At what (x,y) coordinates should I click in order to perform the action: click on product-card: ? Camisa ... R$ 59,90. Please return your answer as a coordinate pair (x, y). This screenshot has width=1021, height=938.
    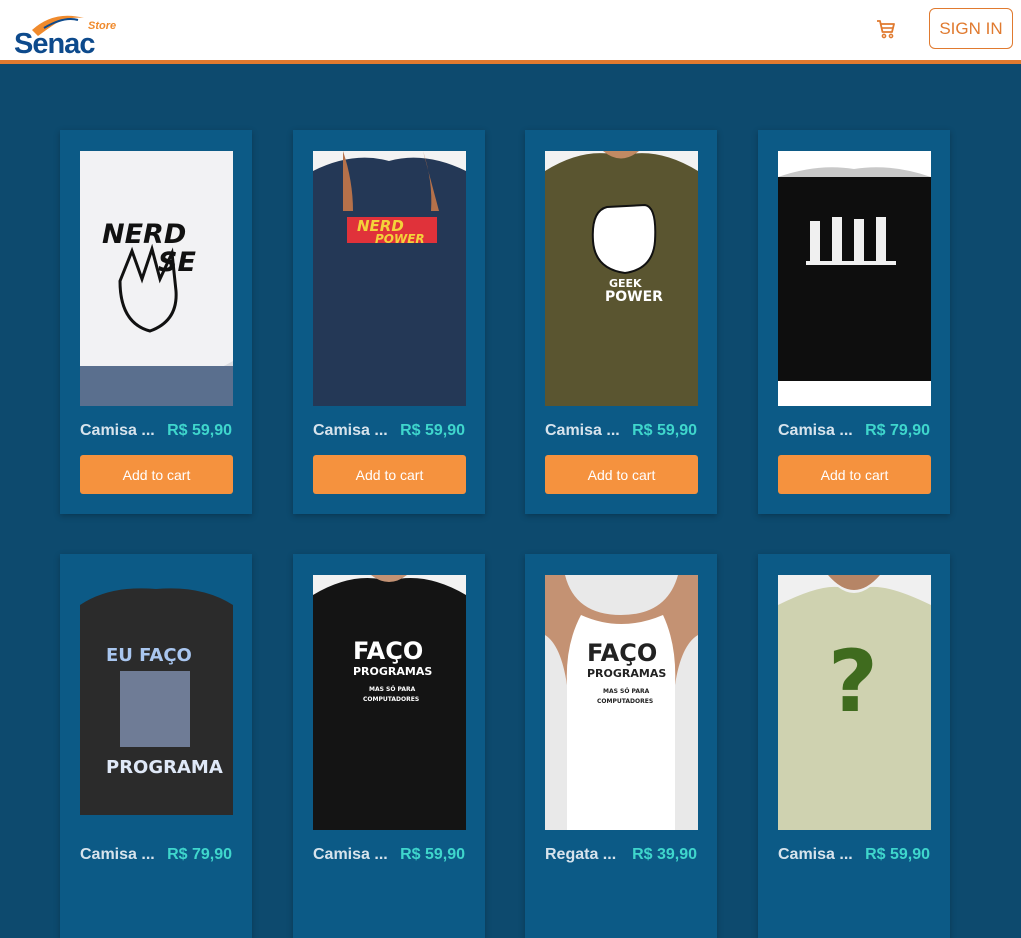
    Looking at the image, I should click on (854, 746).